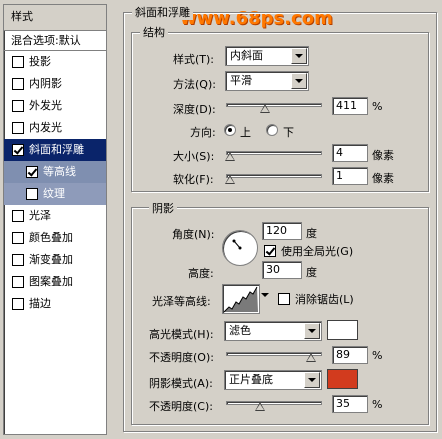  I want to click on style-item-drop-shadow: 投影, so click(55, 62).